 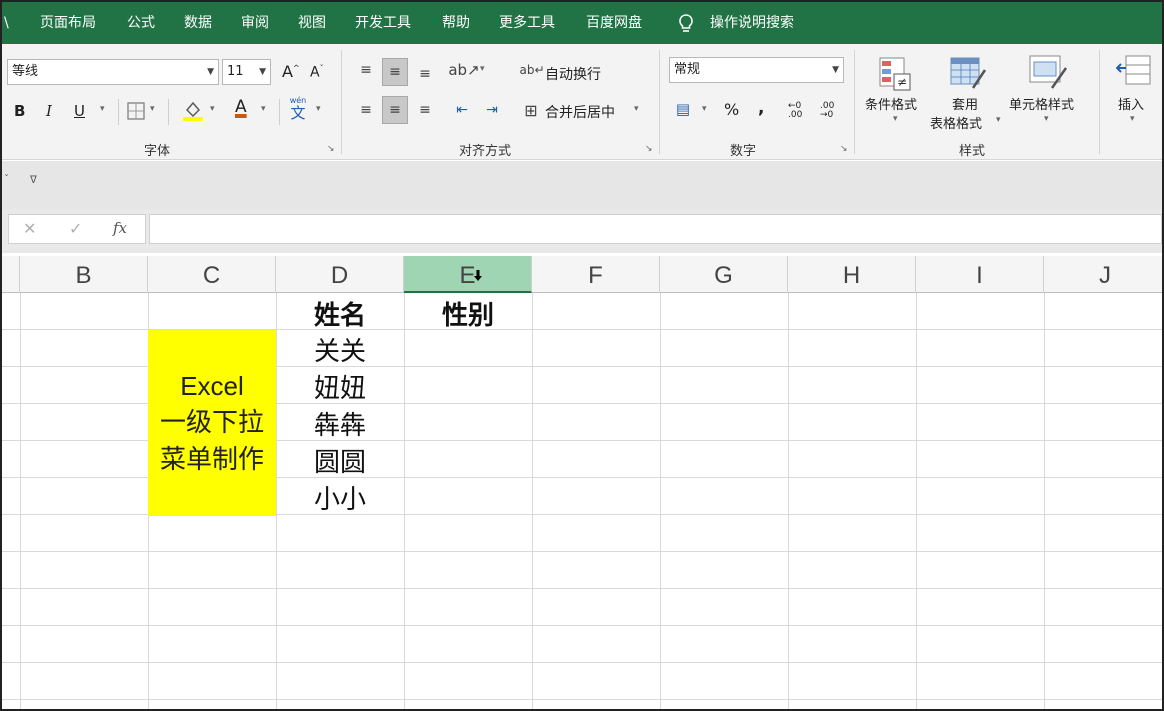 What do you see at coordinates (891, 103) in the screenshot?
I see `conditional-format-button: 条件格式` at bounding box center [891, 103].